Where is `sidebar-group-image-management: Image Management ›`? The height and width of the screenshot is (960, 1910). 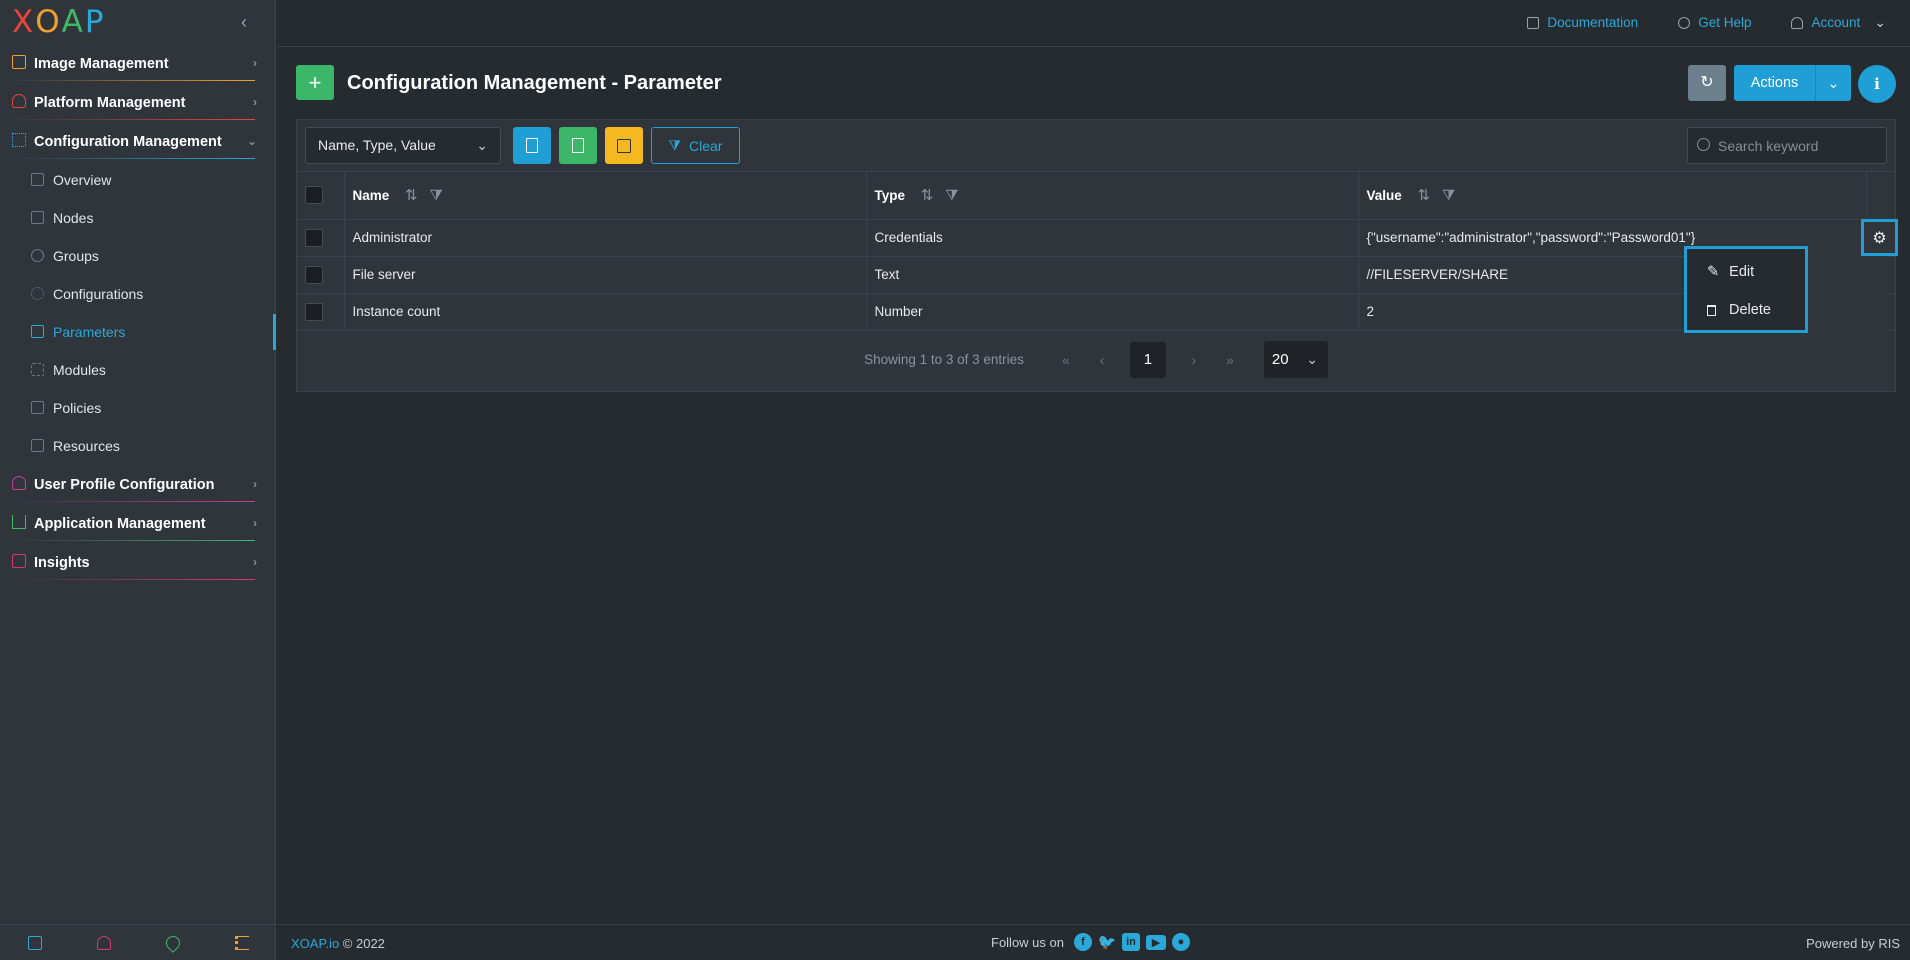
sidebar-group-image-management: Image Management › is located at coordinates (137, 63).